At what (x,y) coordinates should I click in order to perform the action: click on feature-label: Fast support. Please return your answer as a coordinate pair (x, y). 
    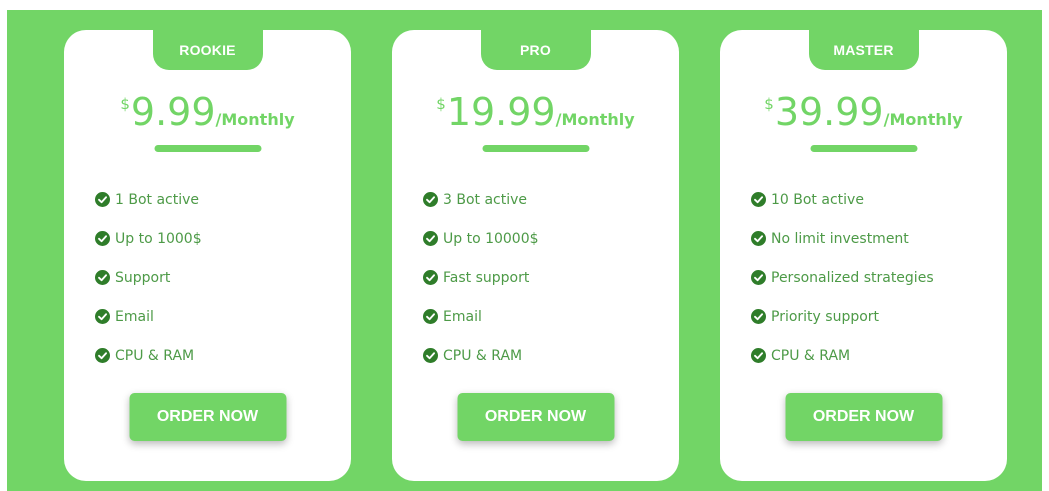
    Looking at the image, I should click on (486, 277).